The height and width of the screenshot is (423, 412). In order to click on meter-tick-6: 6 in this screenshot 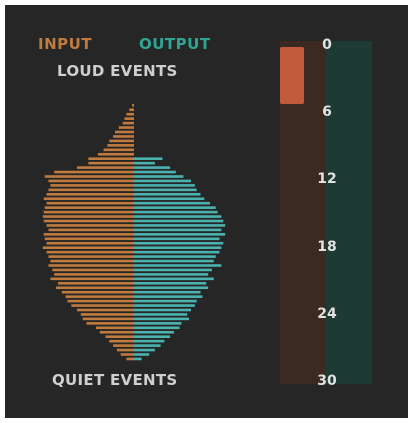, I will do `click(327, 112)`.